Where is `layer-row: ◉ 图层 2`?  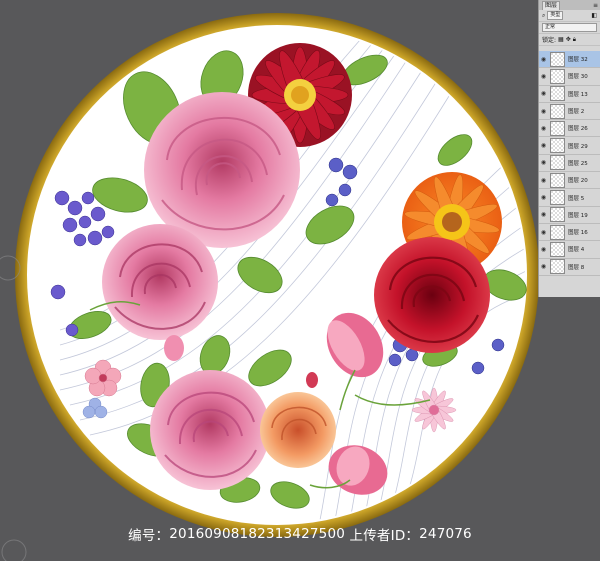
layer-row: ◉ 图层 2 is located at coordinates (569, 112).